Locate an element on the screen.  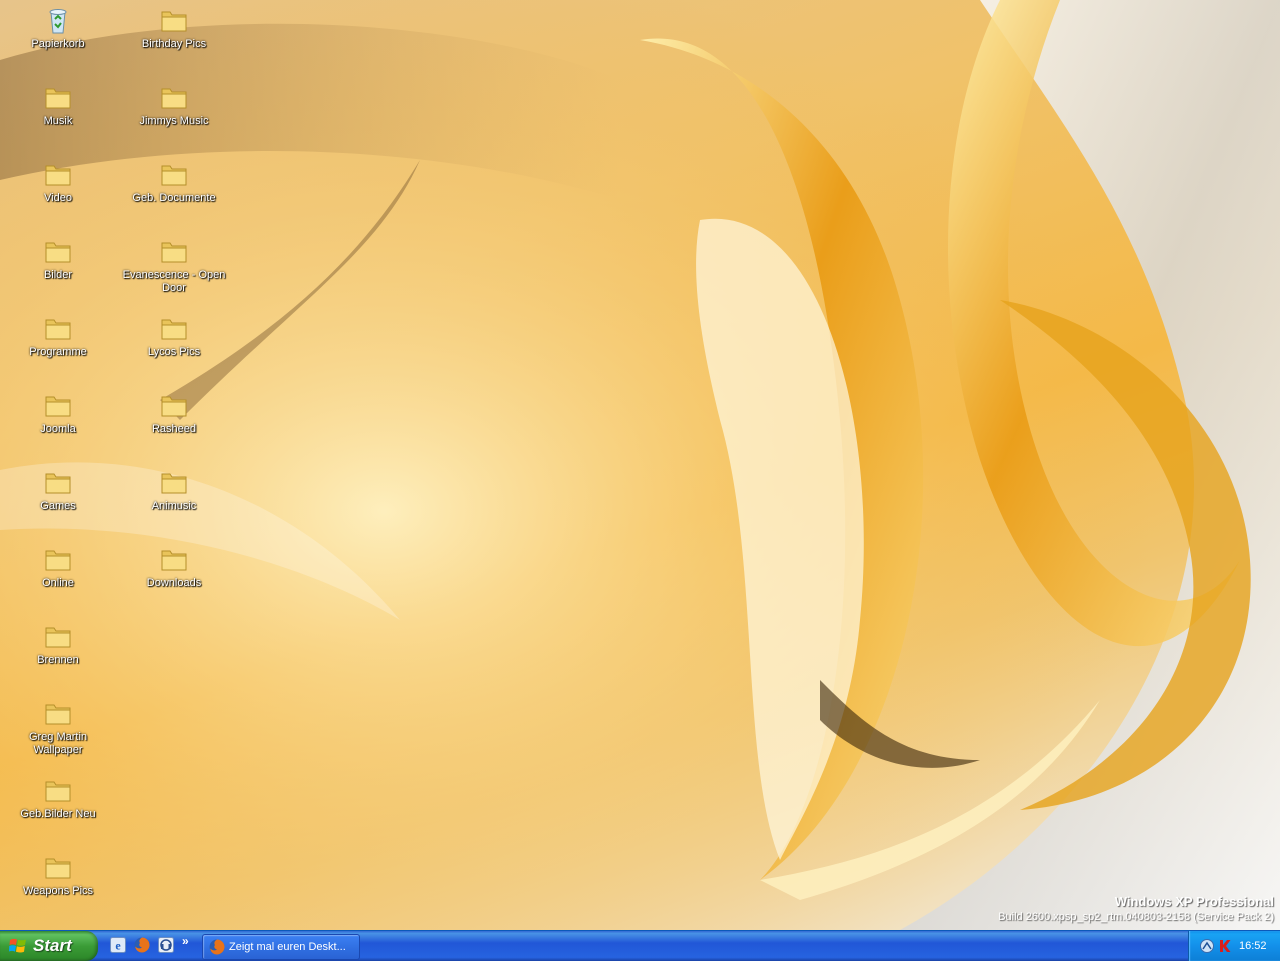
svg-text: e is located at coordinates (118, 946).